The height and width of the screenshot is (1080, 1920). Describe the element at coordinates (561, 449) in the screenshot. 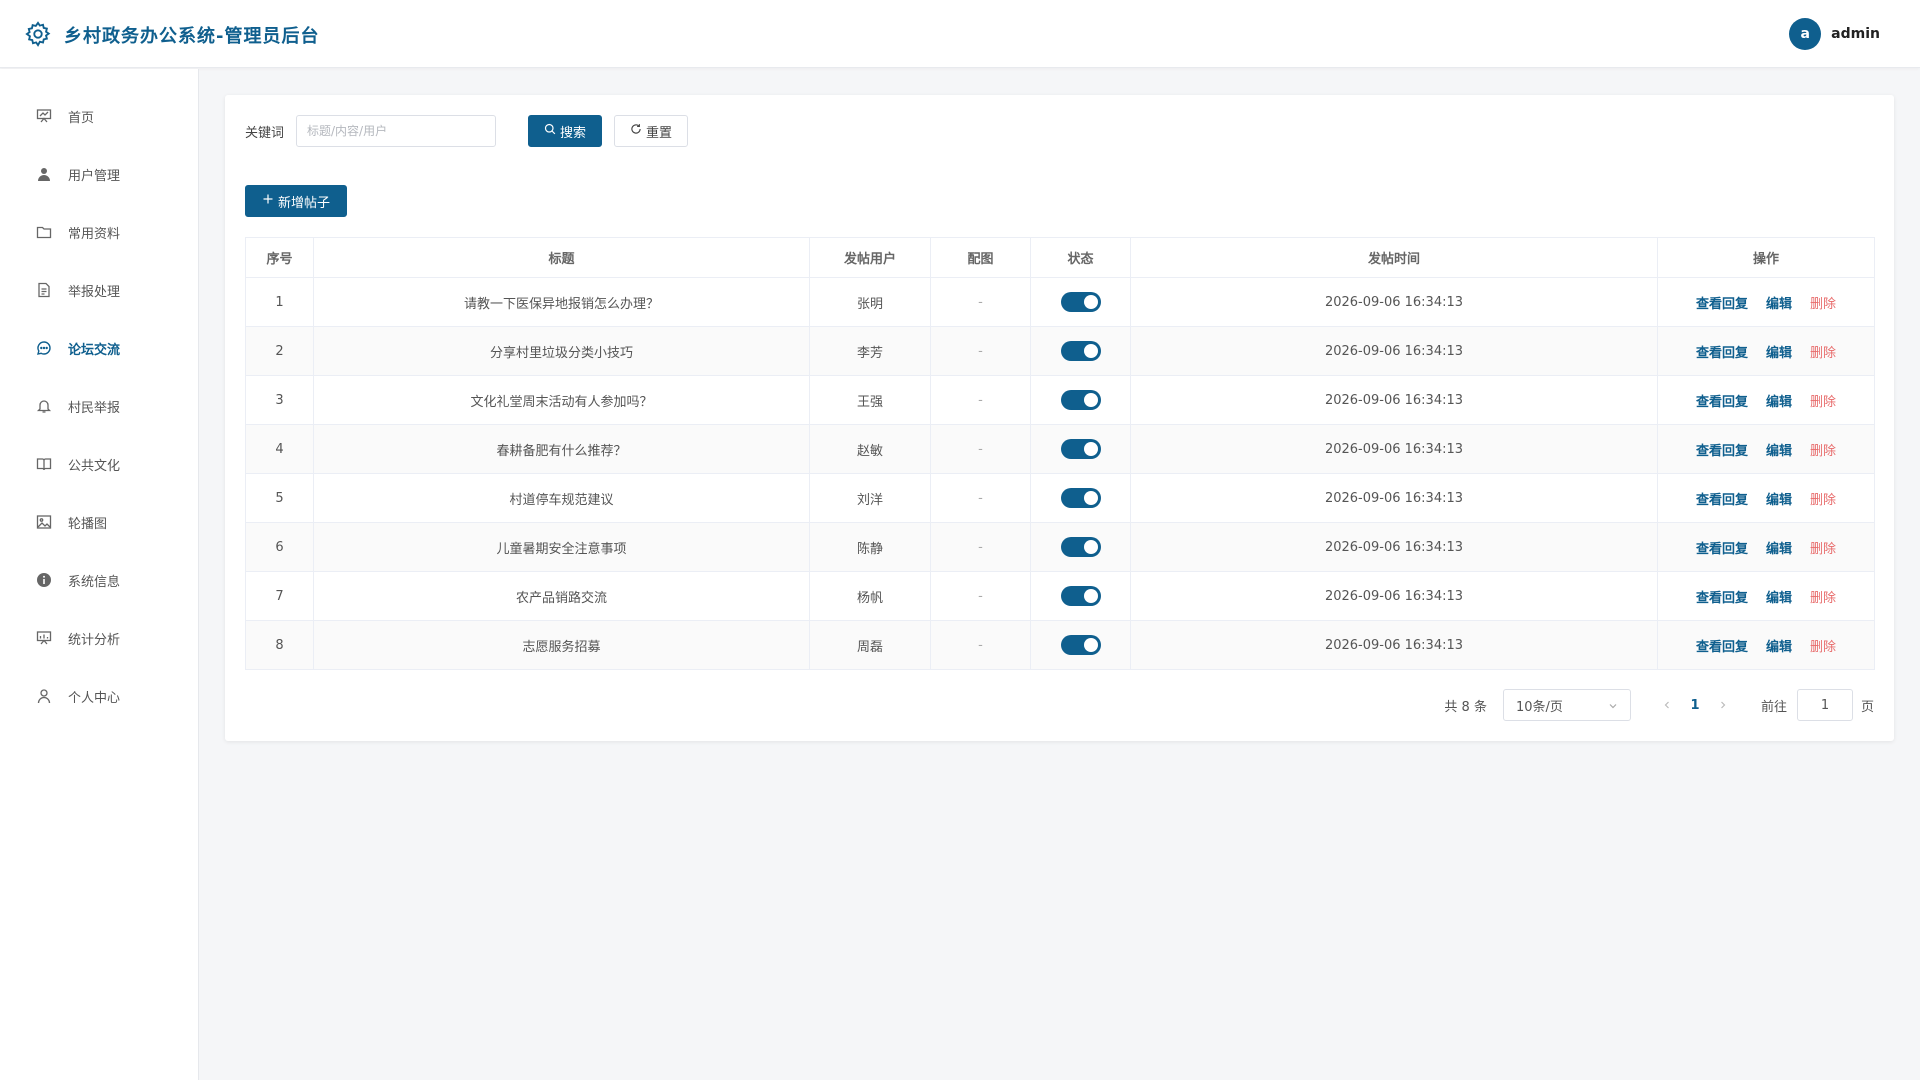

I see `post-title: 春耕备肥有什么推荐？` at that location.